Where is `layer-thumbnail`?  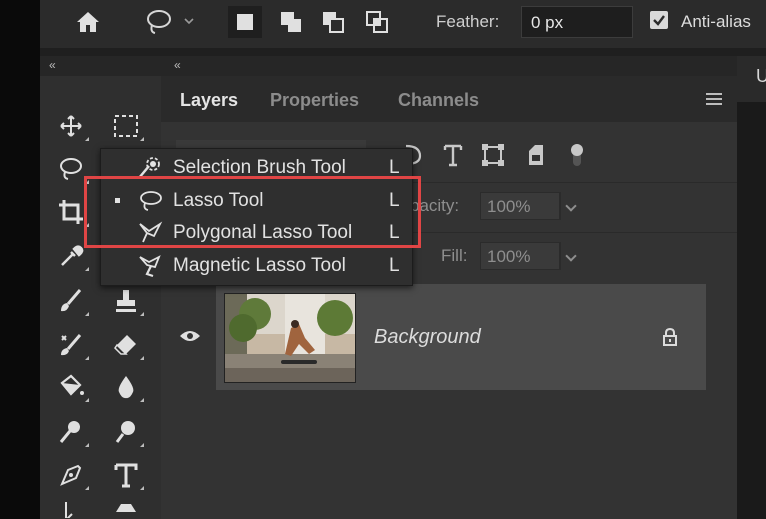 layer-thumbnail is located at coordinates (290, 338).